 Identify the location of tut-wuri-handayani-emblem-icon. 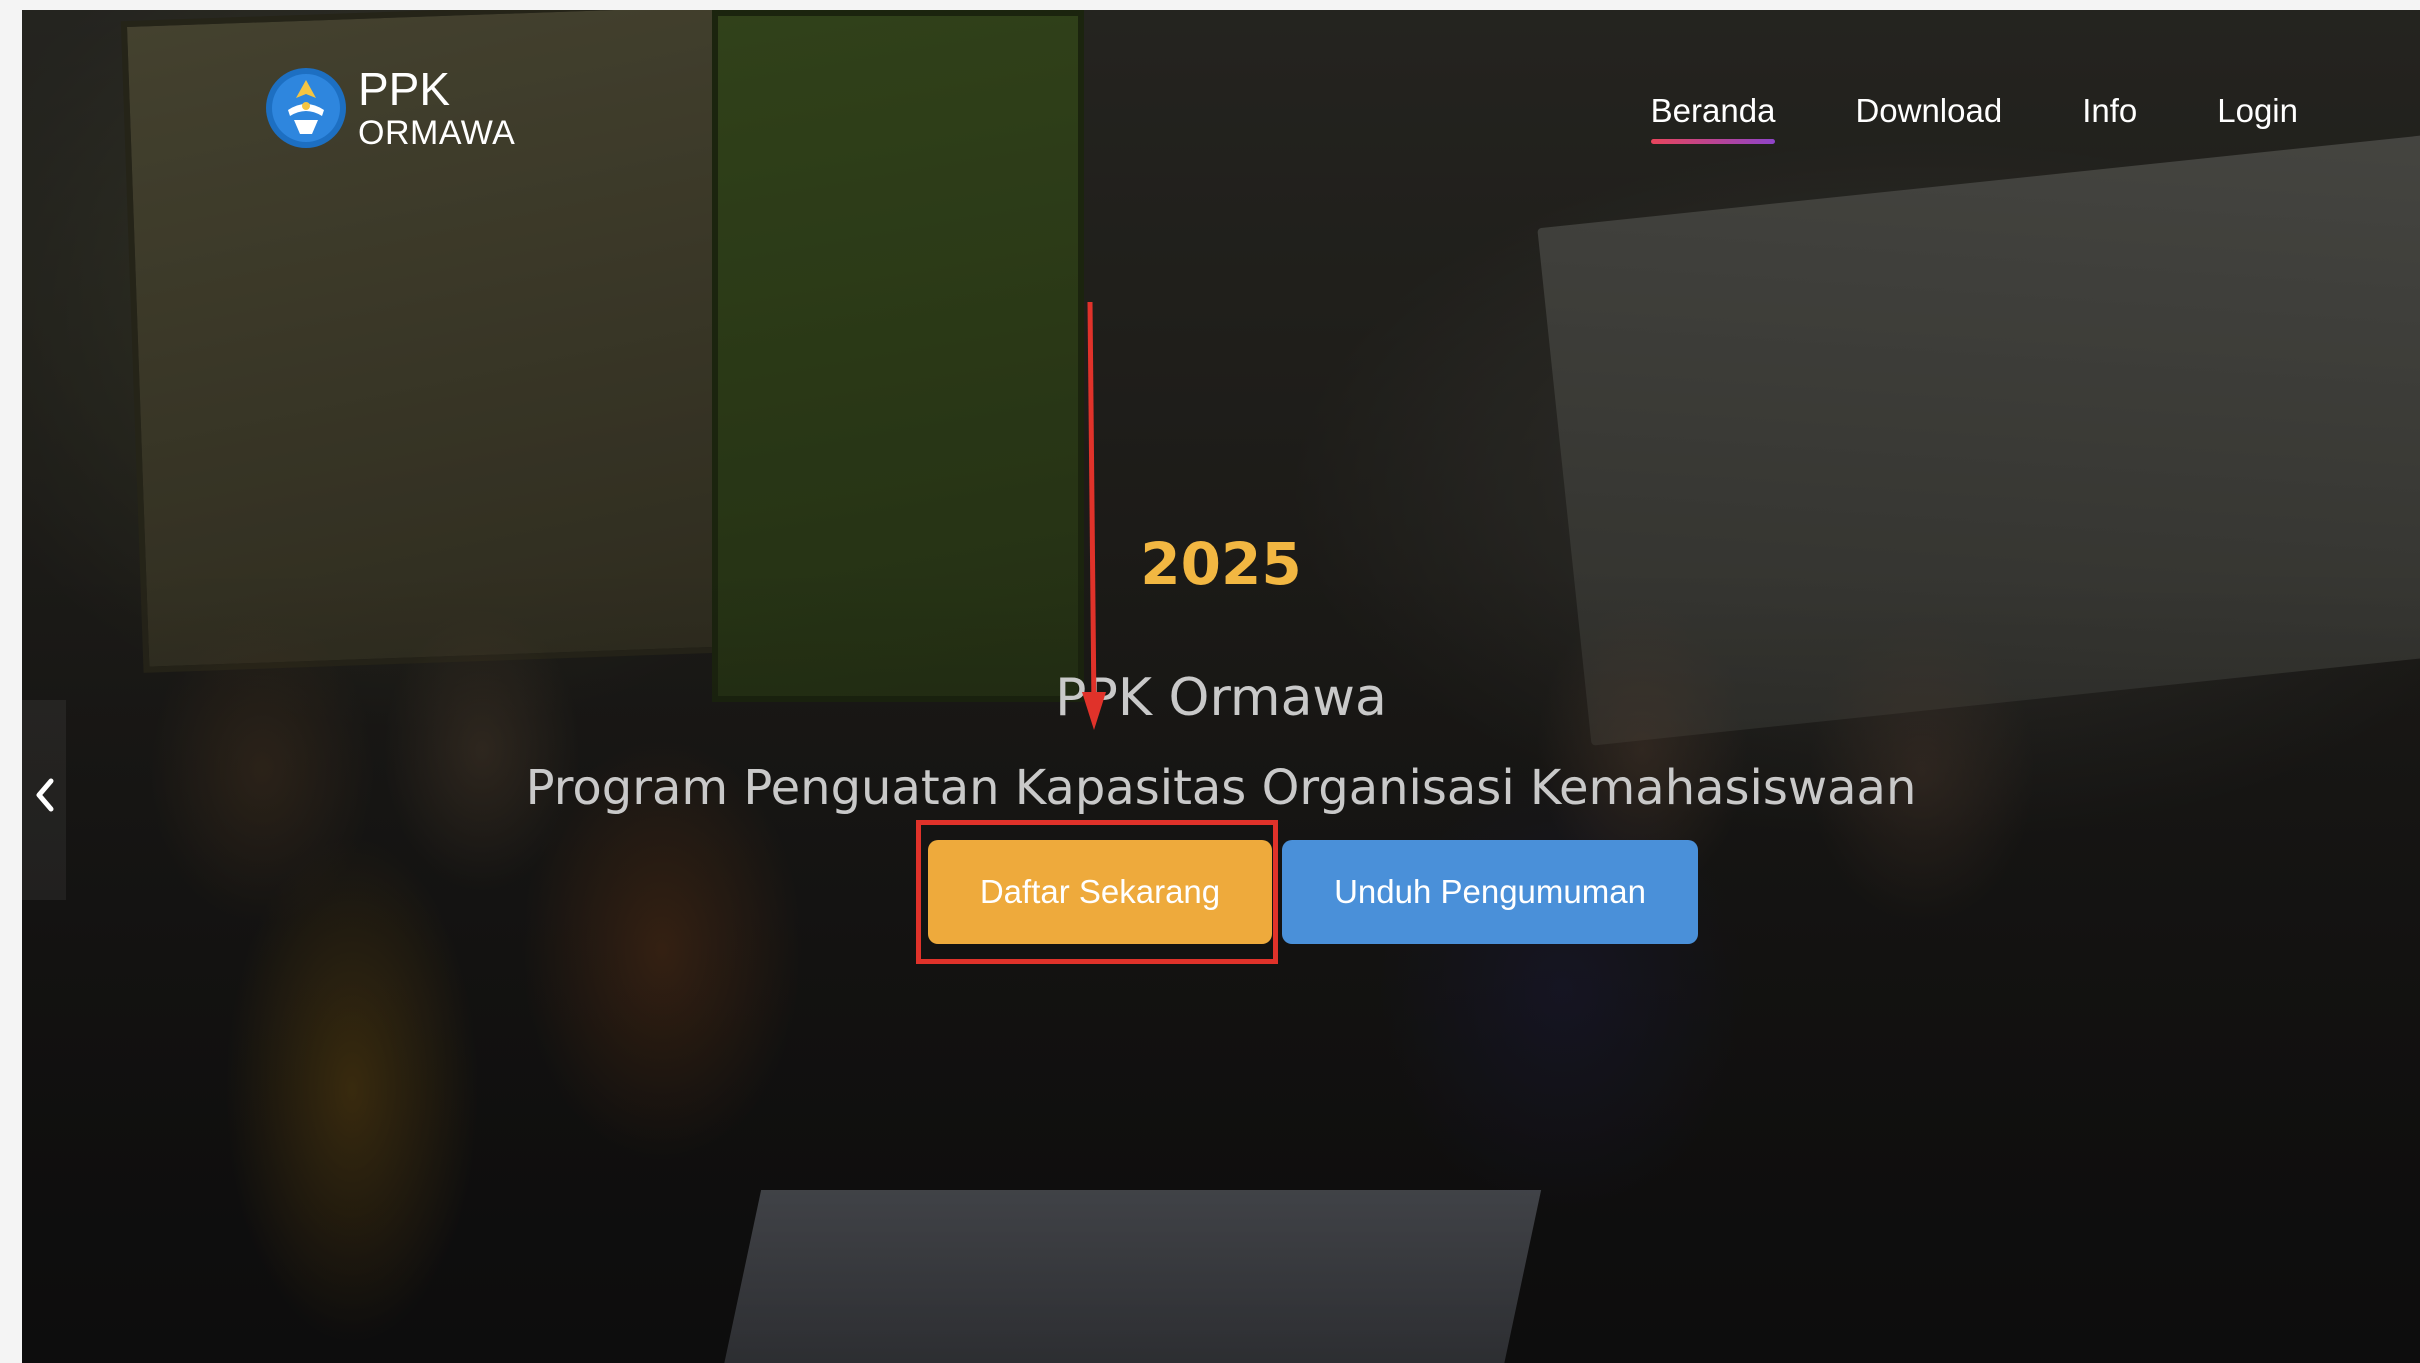
(306, 108).